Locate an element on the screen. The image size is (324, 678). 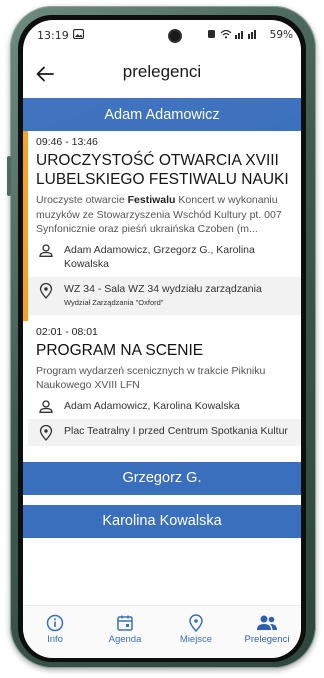
app-bar: prelegenci is located at coordinates (162, 75).